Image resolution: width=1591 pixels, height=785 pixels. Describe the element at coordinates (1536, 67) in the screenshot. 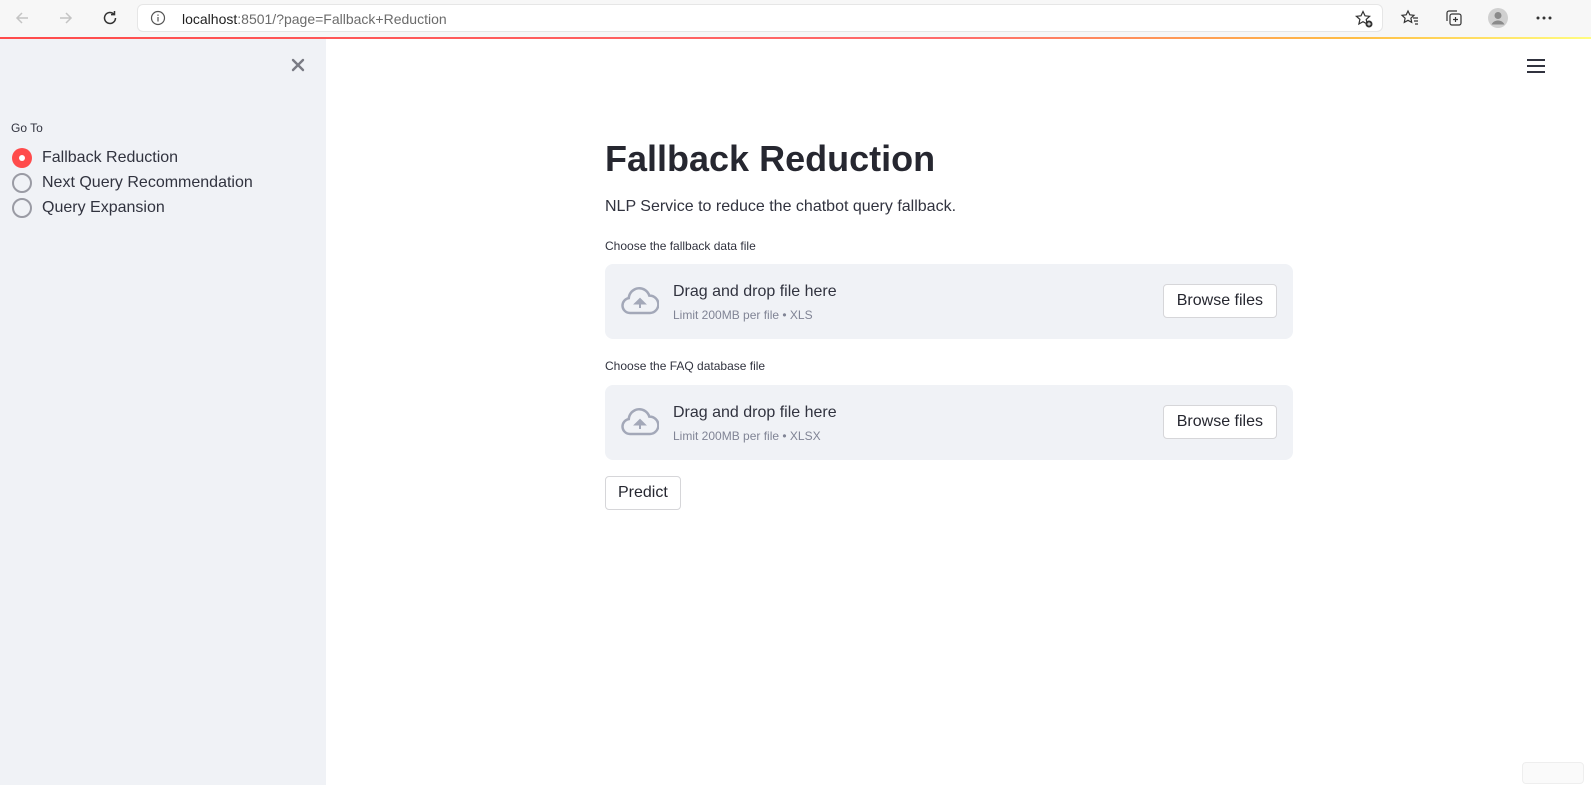

I see `hamburger-menu-icon` at that location.